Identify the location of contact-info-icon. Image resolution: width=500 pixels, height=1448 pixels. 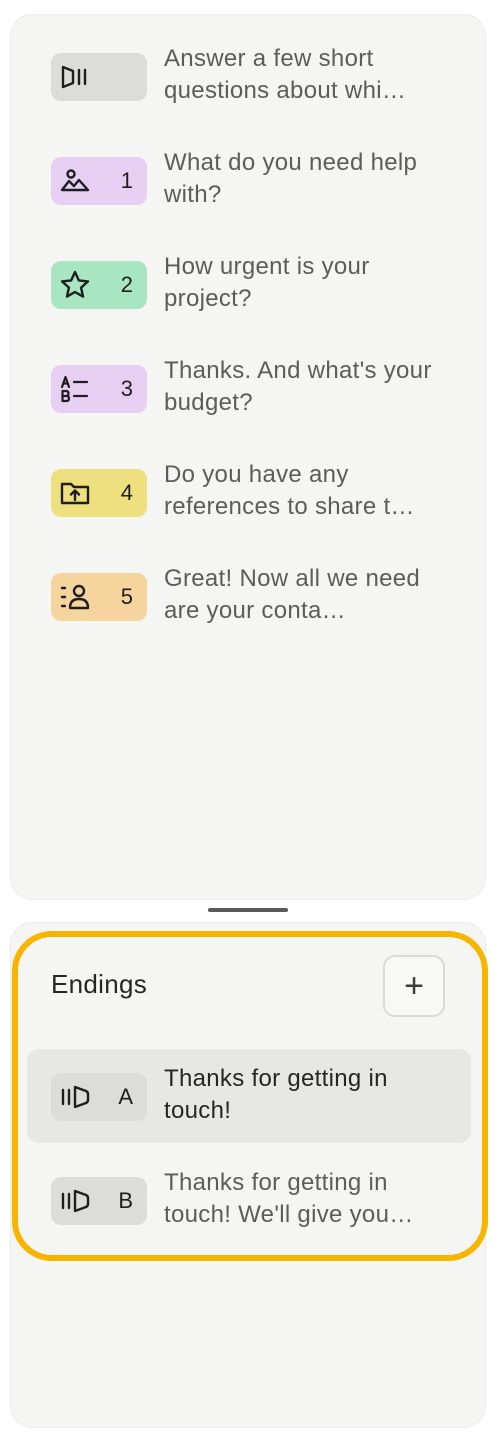
(75, 597).